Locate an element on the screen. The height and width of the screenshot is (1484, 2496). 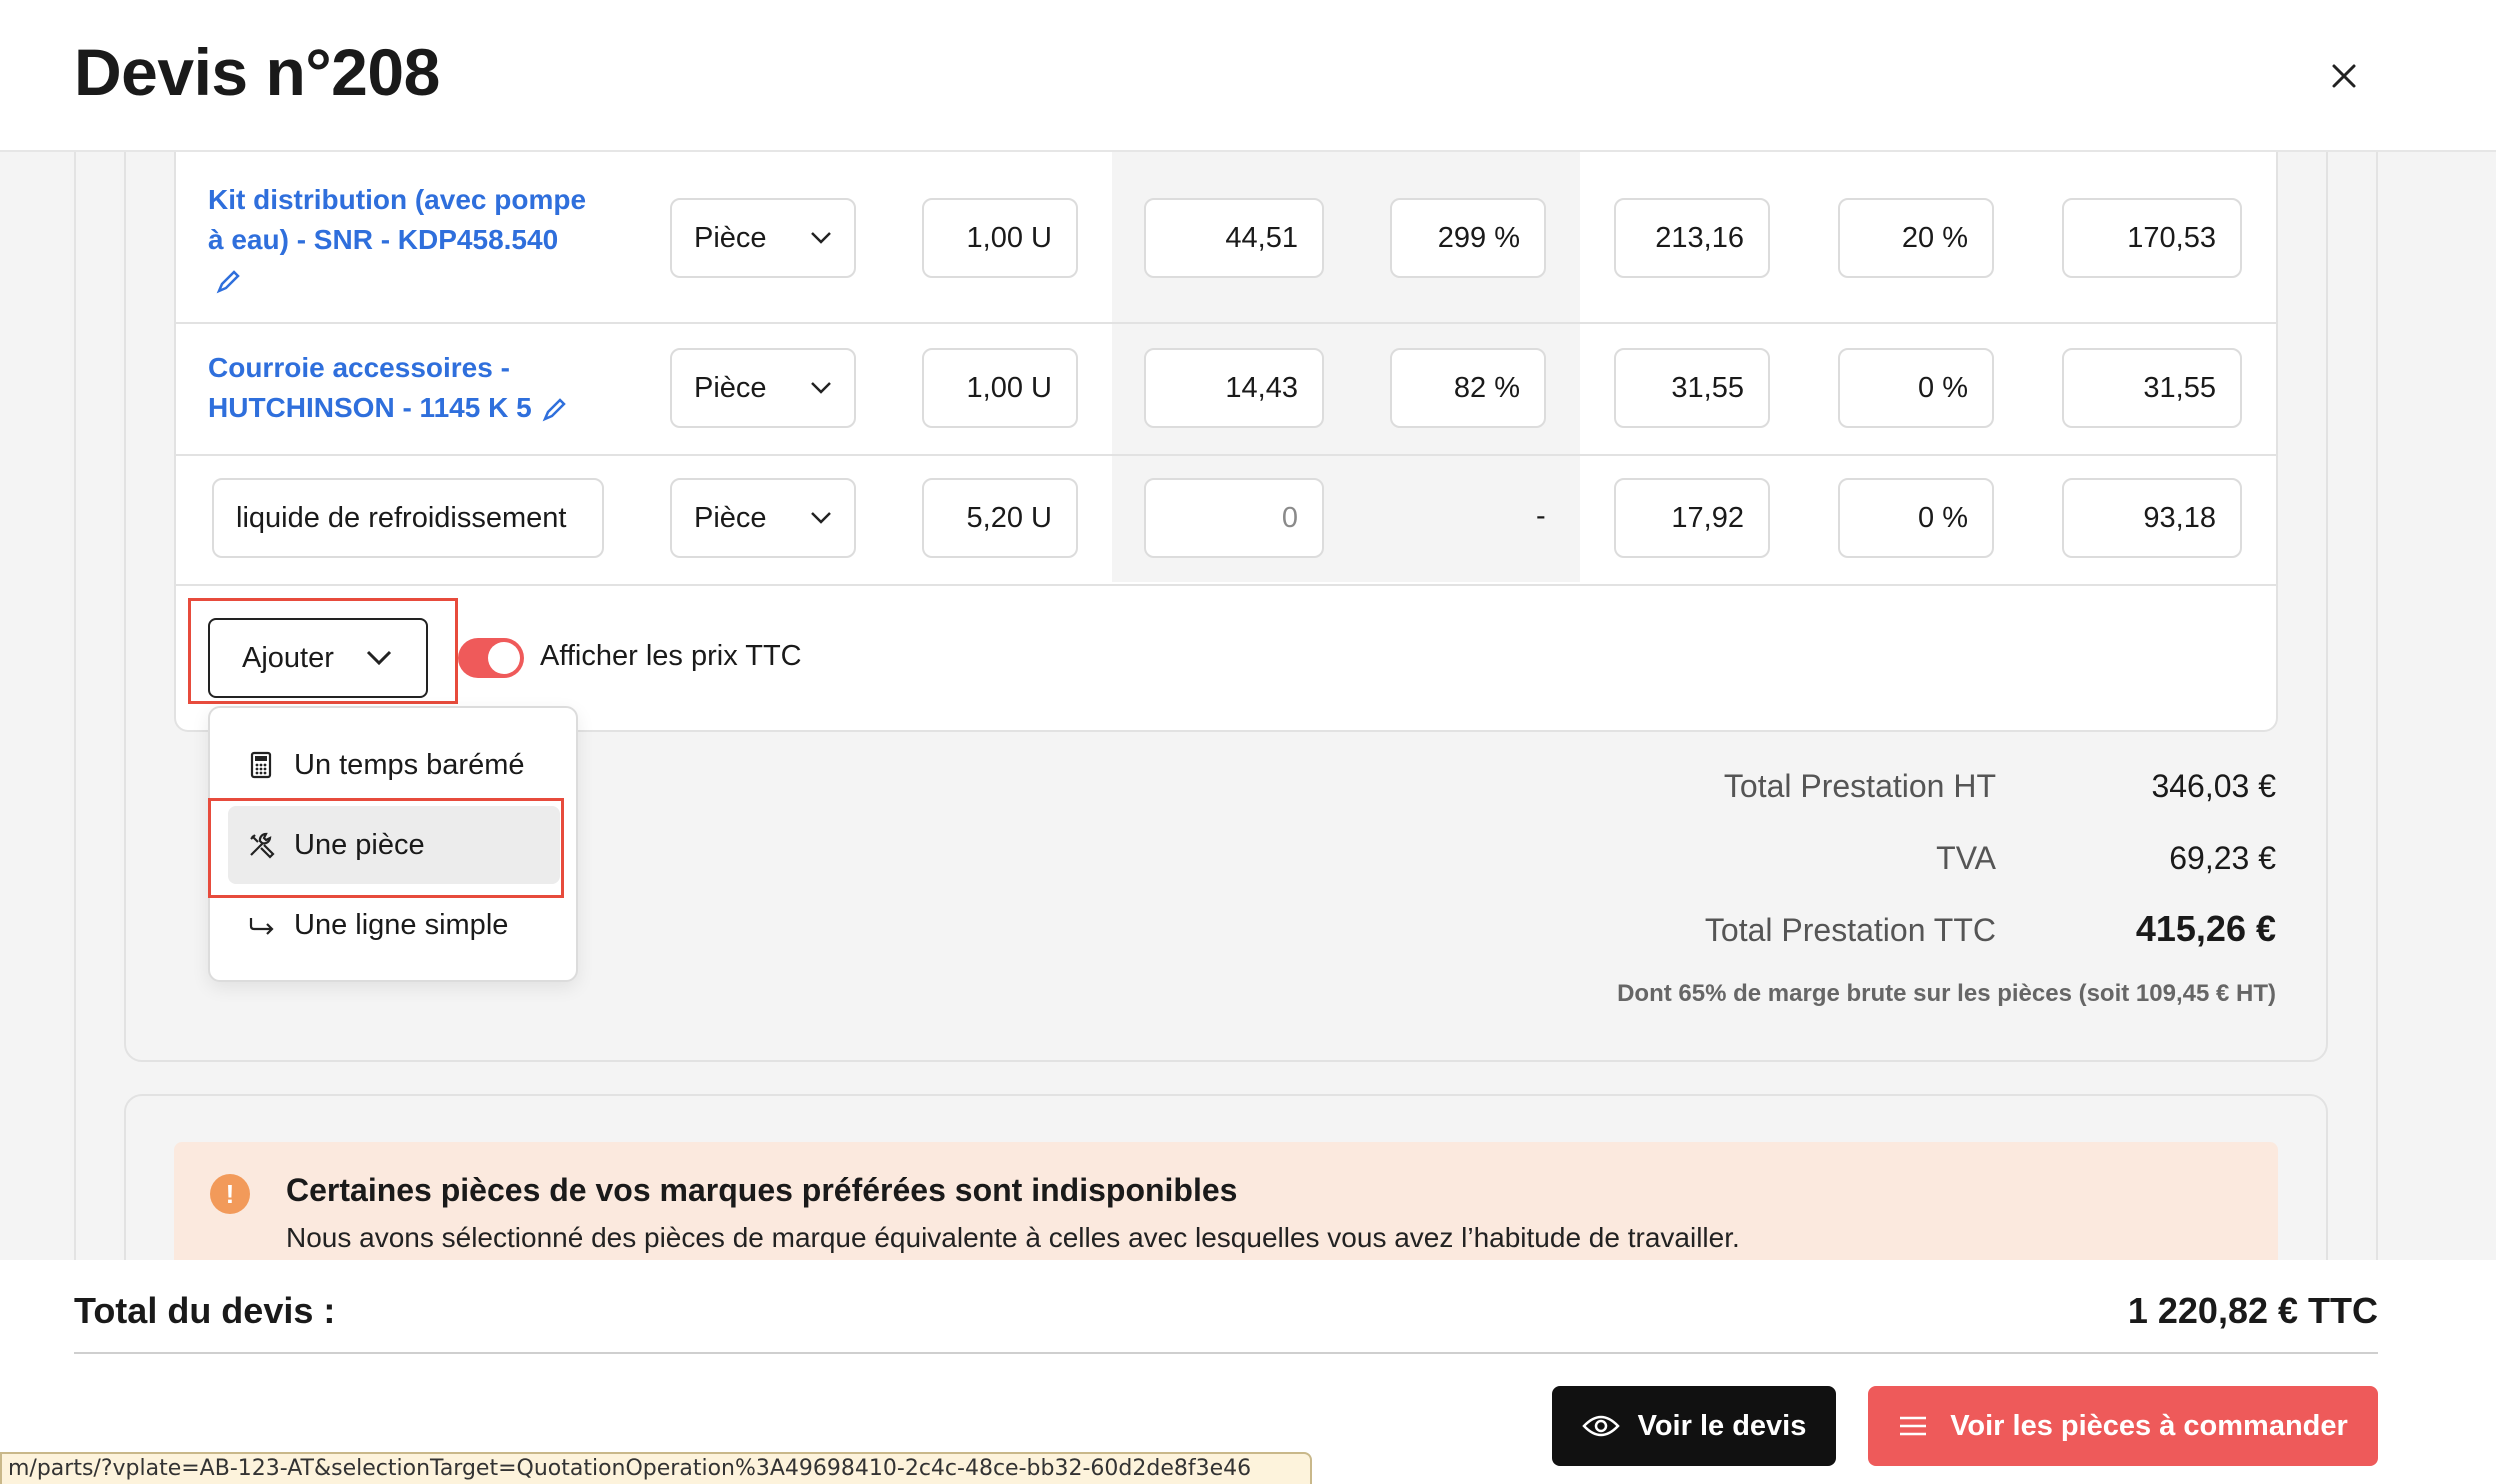
modal-header: Devis n°208 is located at coordinates (1248, 76).